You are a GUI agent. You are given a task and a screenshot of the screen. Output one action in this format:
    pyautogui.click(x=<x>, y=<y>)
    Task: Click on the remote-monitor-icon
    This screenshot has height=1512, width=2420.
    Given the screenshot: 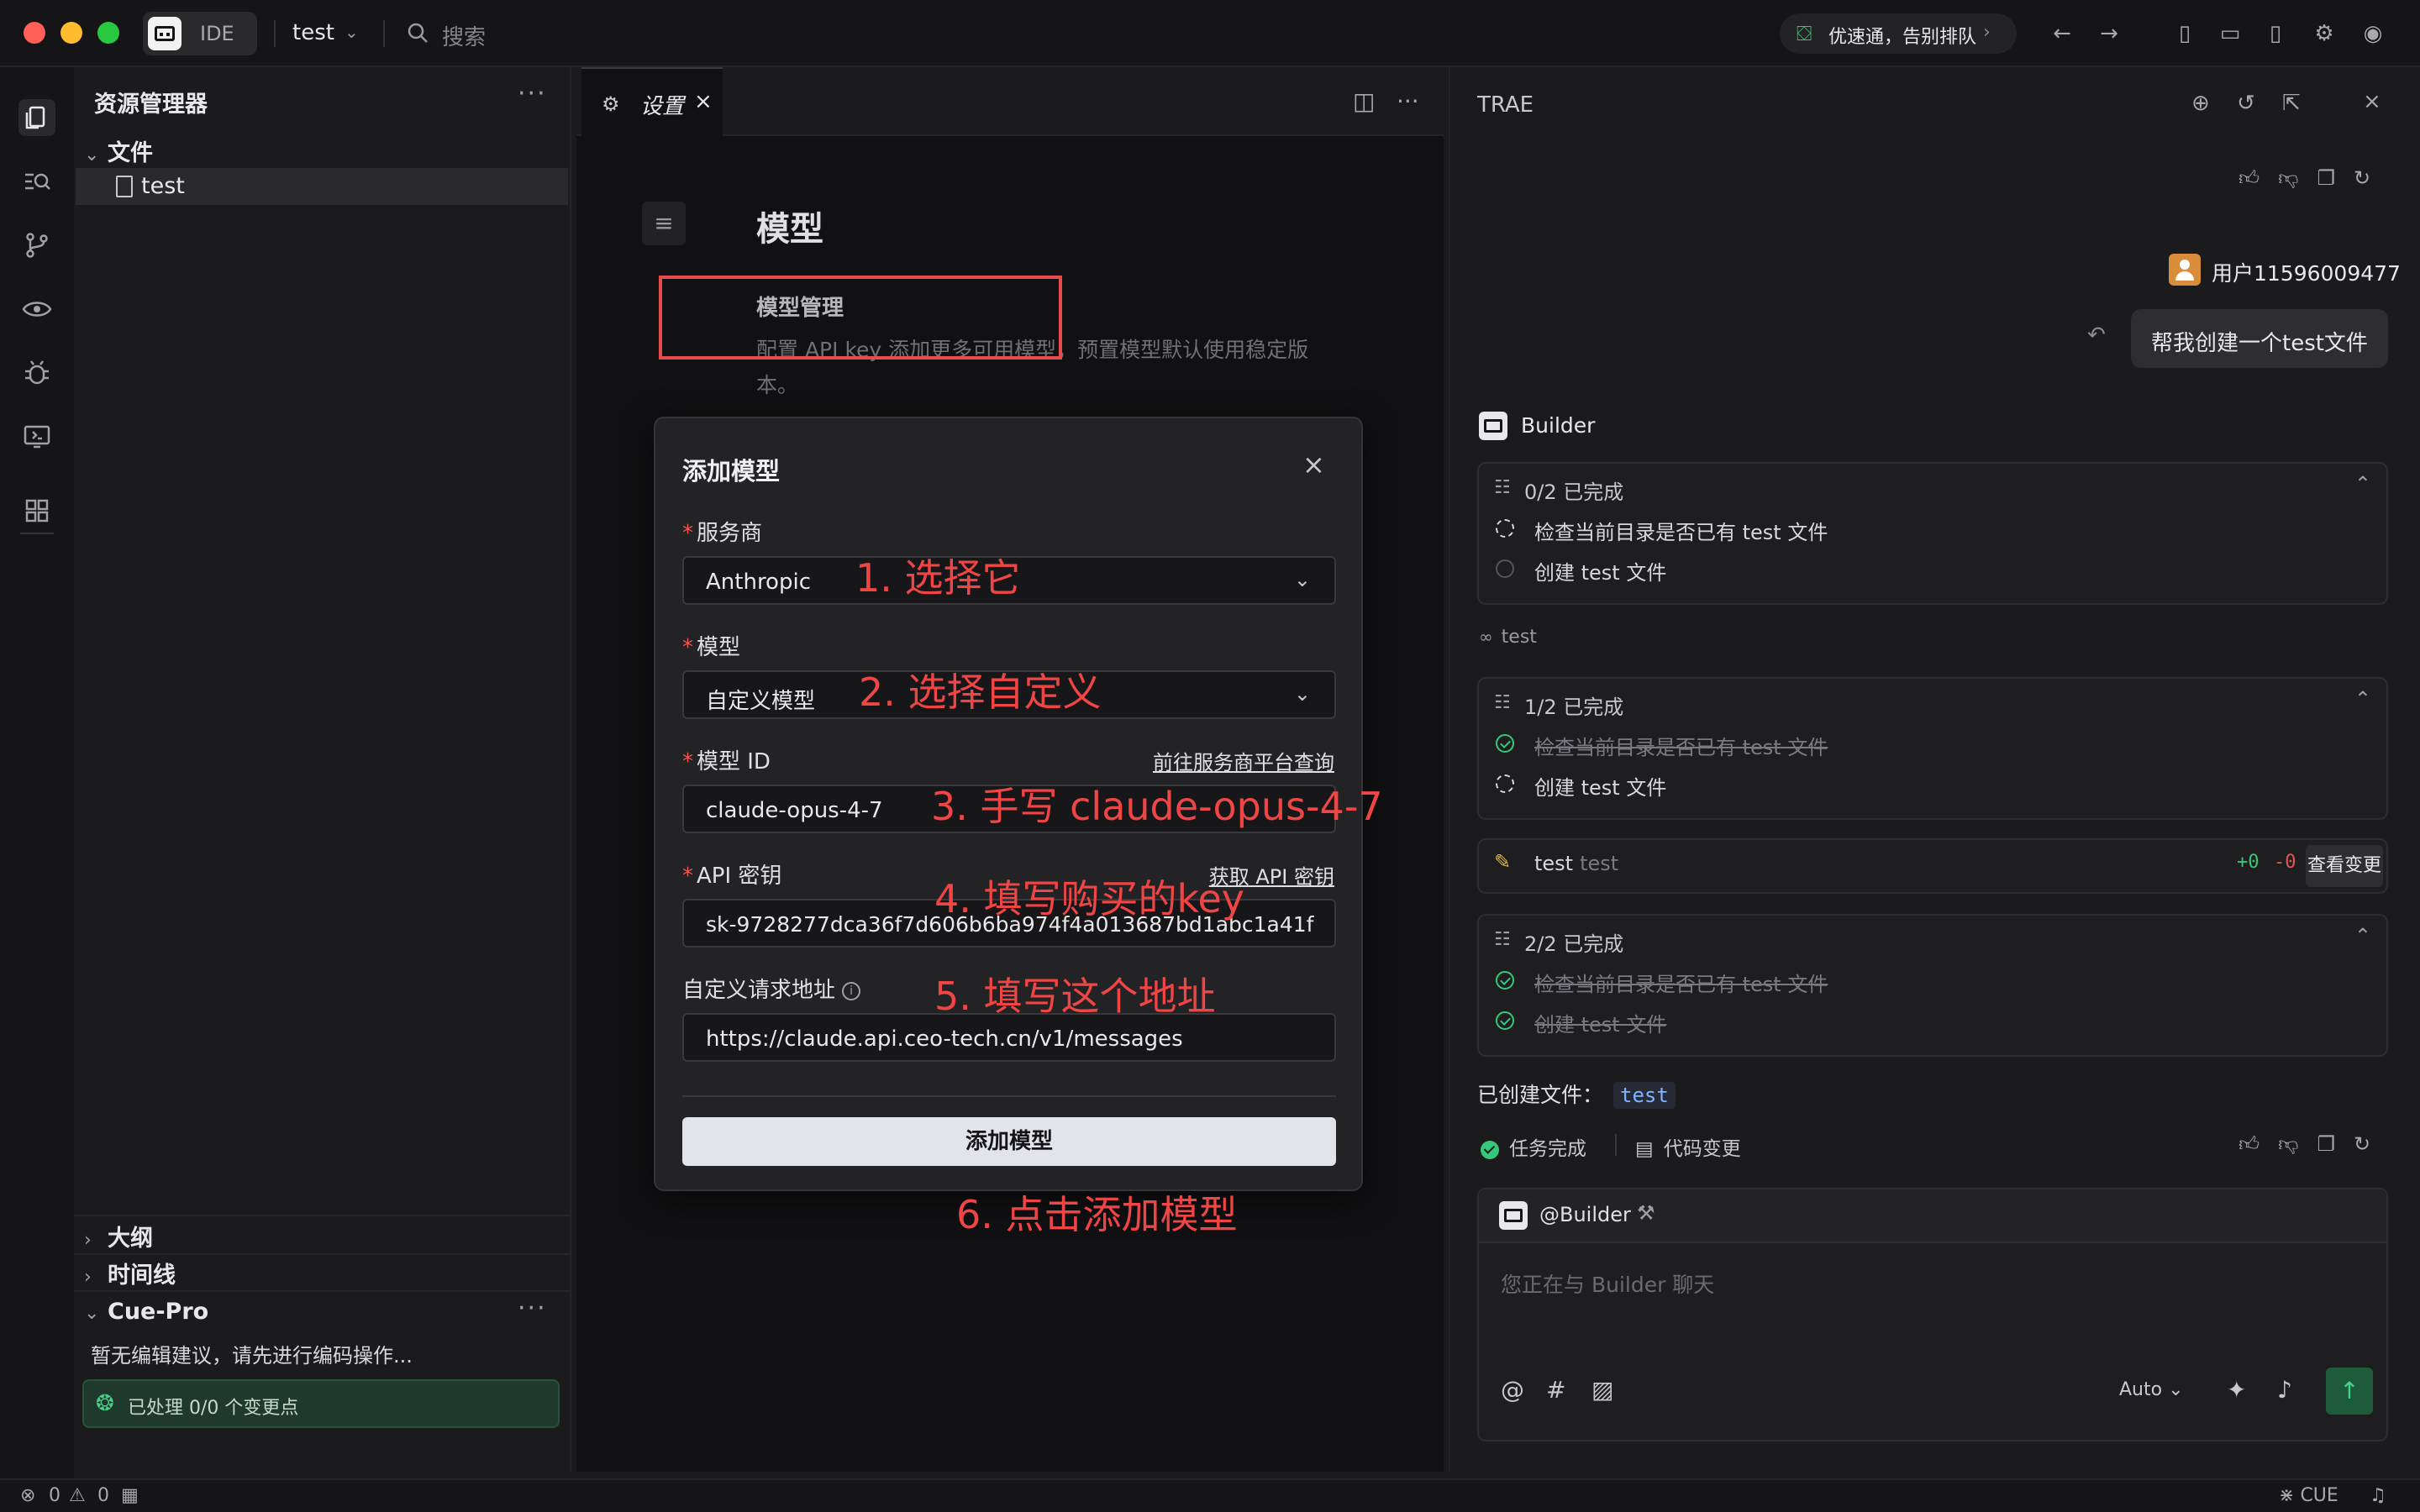 What is the action you would take?
    pyautogui.click(x=36, y=436)
    